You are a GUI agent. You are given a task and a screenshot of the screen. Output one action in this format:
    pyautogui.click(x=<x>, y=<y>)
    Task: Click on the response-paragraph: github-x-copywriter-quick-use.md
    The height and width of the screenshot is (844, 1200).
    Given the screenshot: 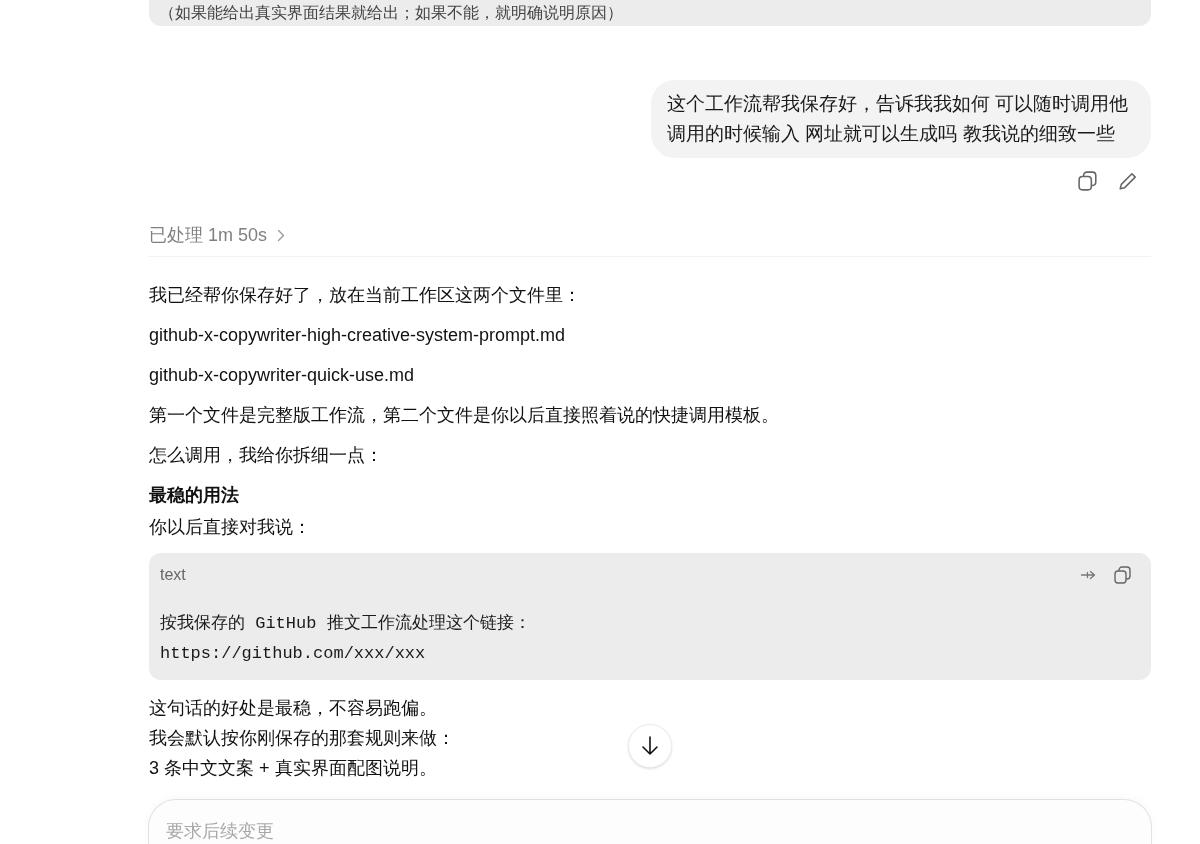 What is the action you would take?
    pyautogui.click(x=282, y=375)
    